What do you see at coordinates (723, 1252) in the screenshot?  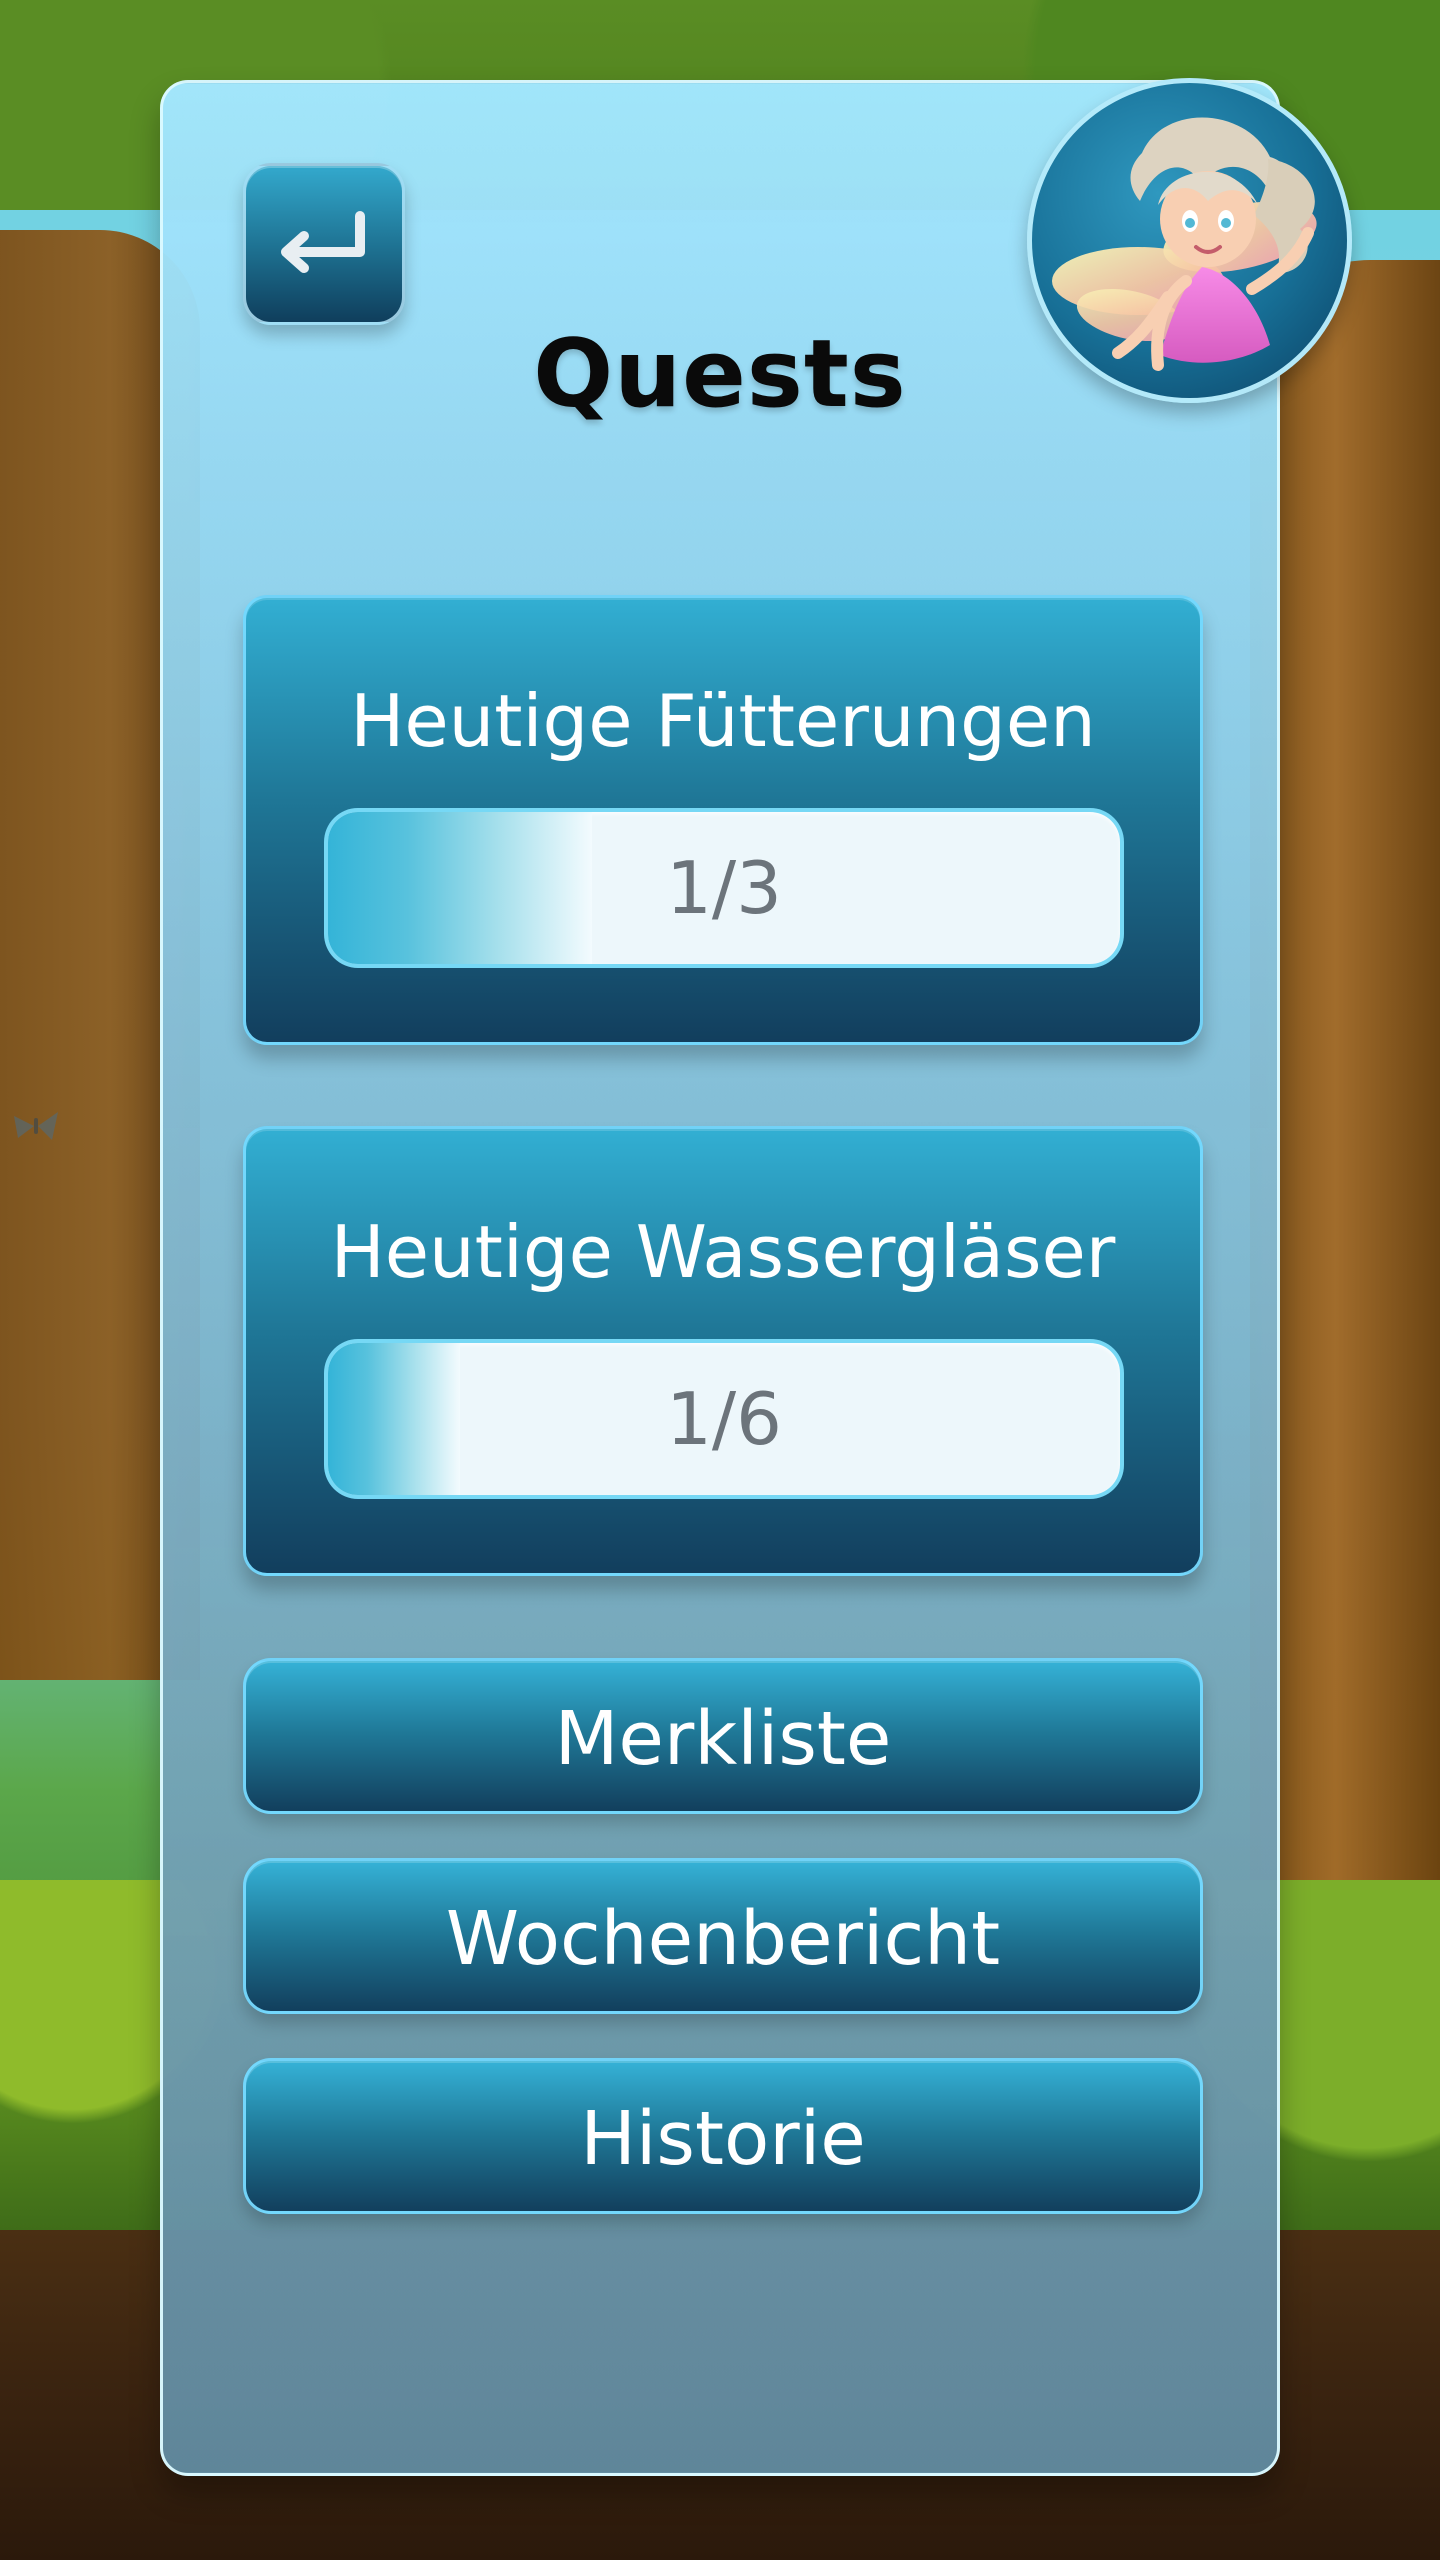 I see `water-quest-title: Heutige Wassergläser` at bounding box center [723, 1252].